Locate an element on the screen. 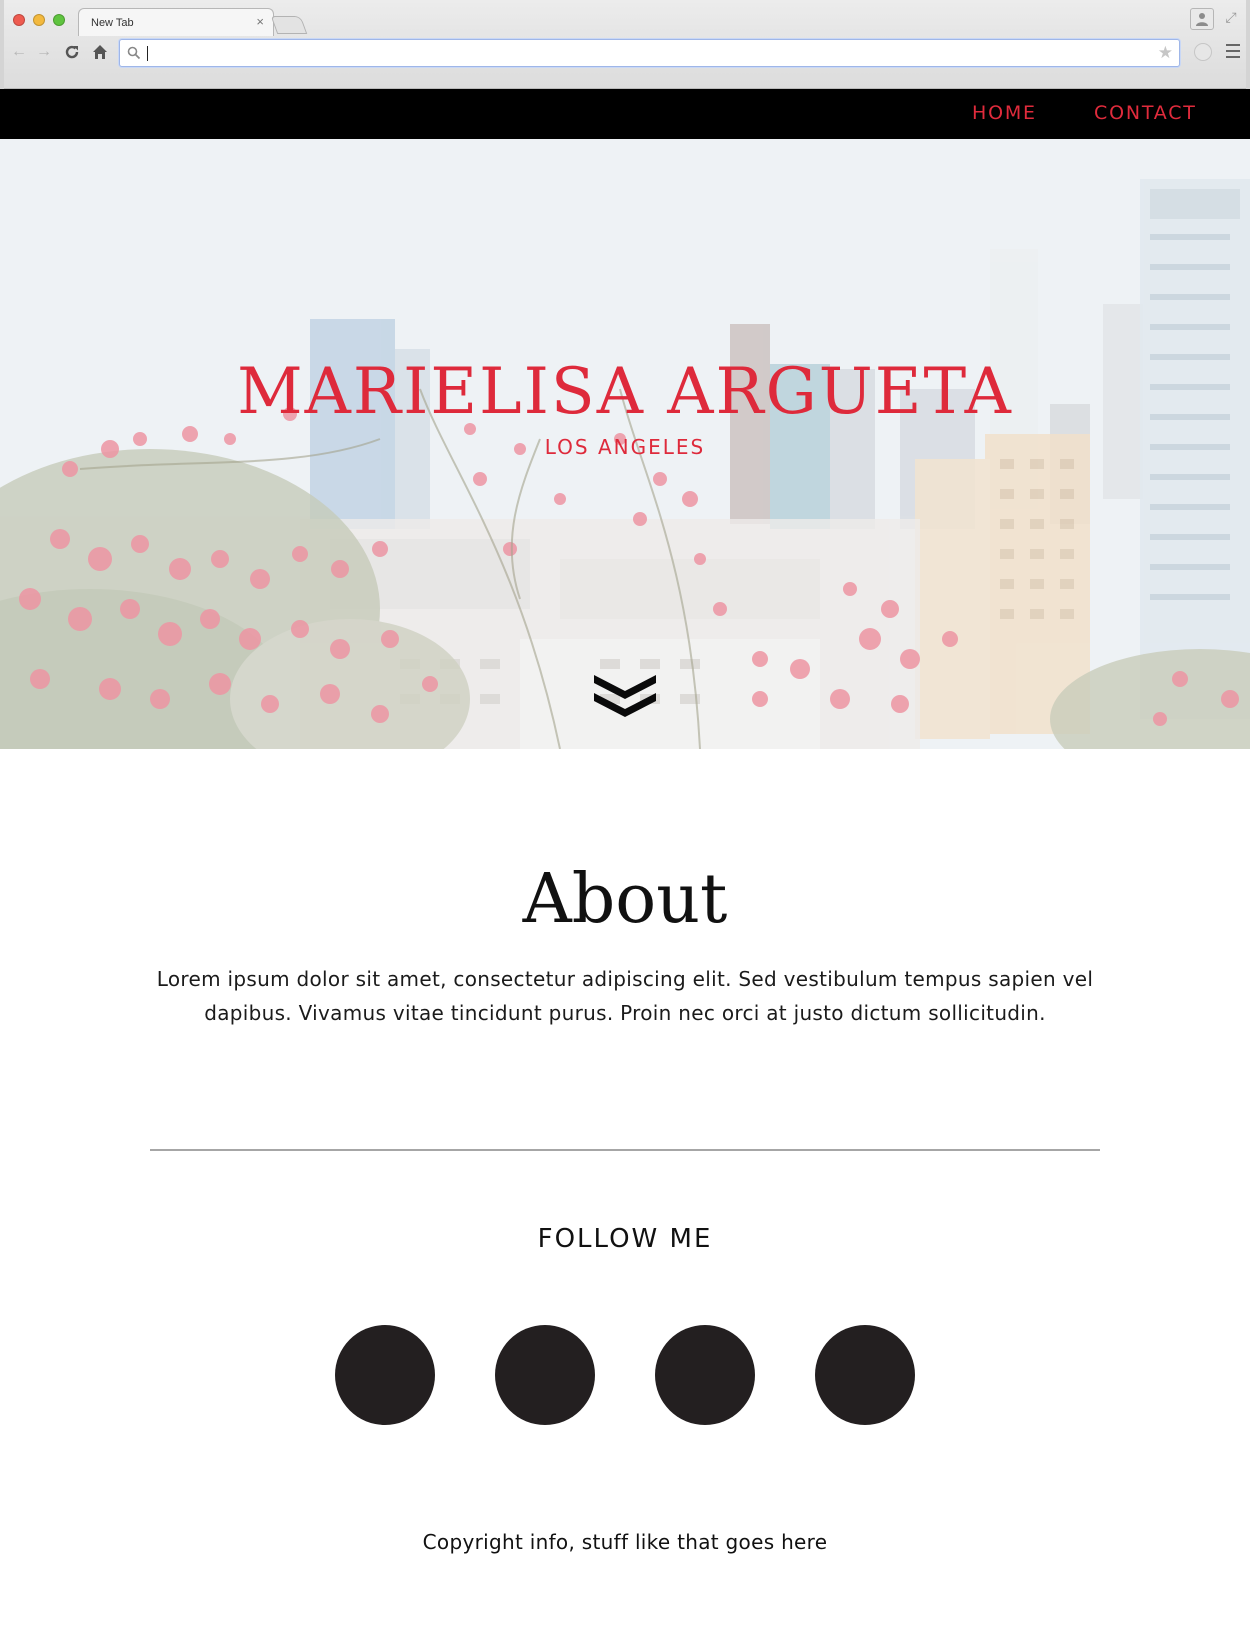 This screenshot has width=1250, height=1625. site-nav-bar: HOME CONTACT is located at coordinates (625, 114).